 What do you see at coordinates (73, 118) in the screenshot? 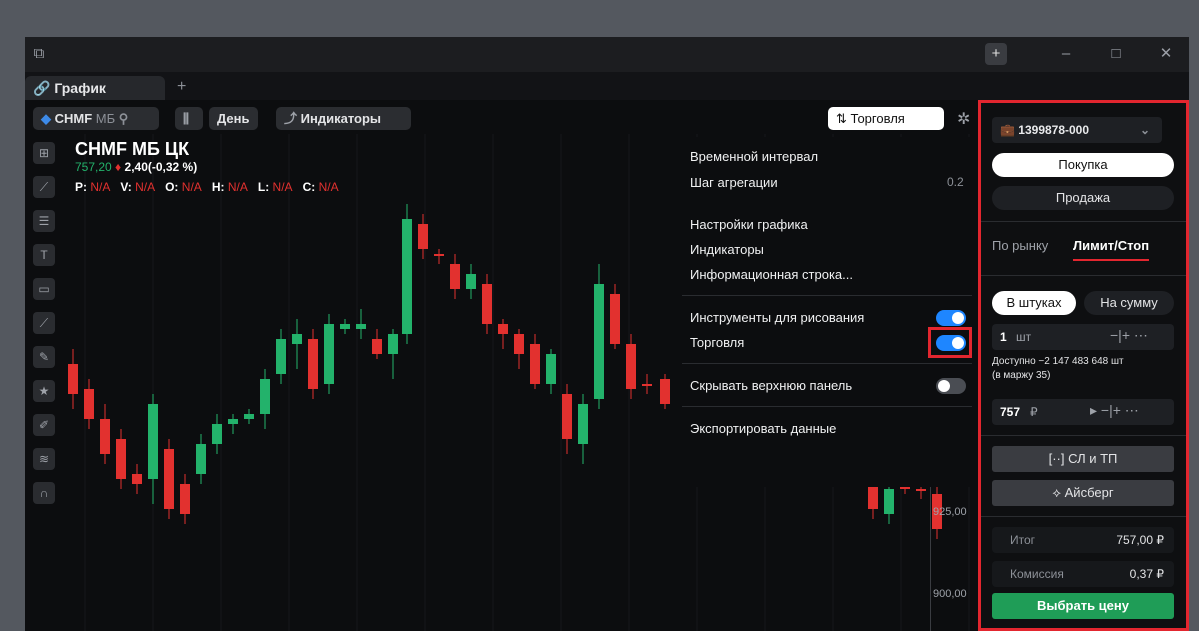
I see `ticker-label: CHMF` at bounding box center [73, 118].